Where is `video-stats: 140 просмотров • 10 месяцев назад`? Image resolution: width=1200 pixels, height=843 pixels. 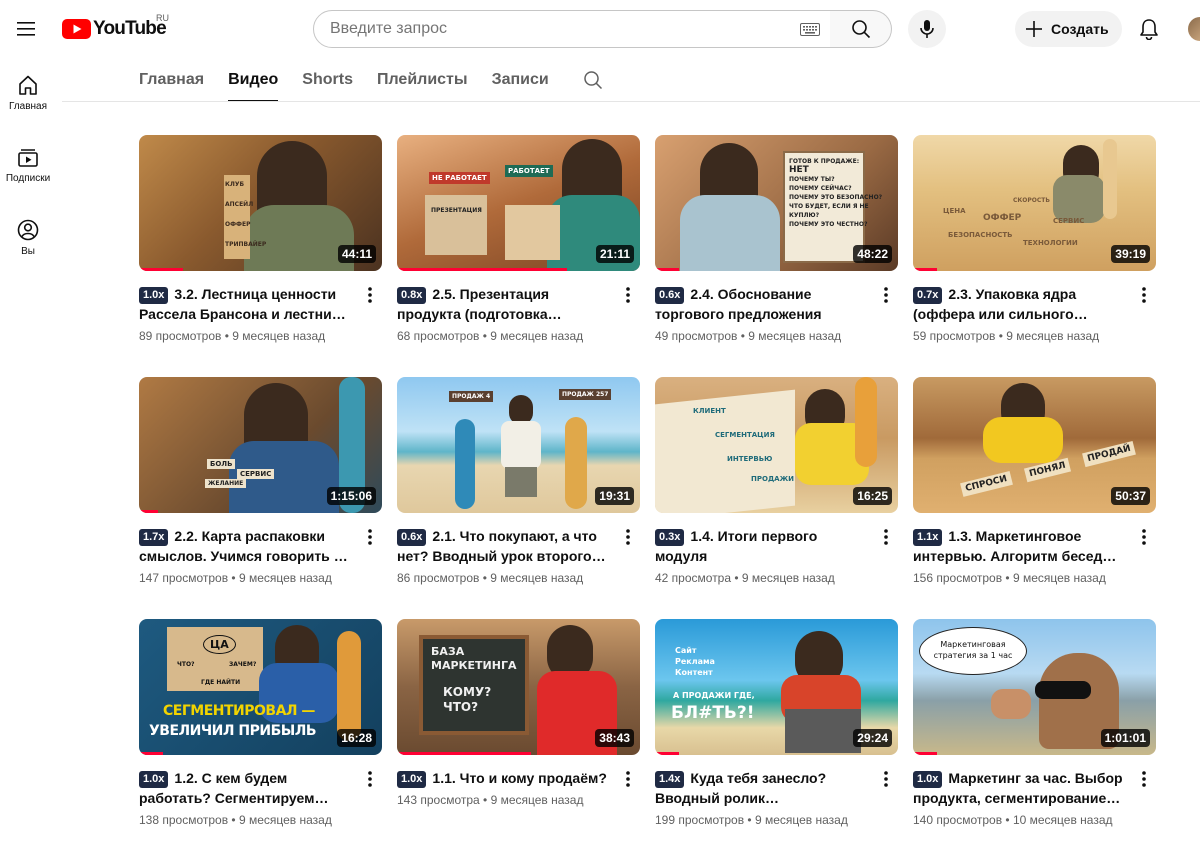 video-stats: 140 просмотров • 10 месяцев назад is located at coordinates (1013, 820).